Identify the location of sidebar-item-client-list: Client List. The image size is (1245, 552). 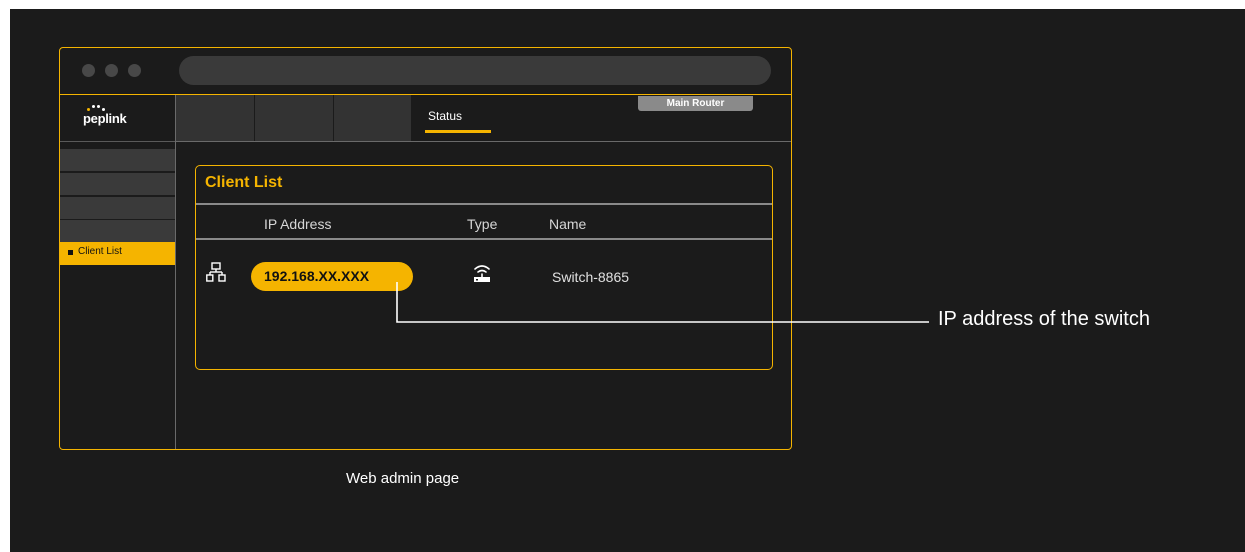
(117, 253).